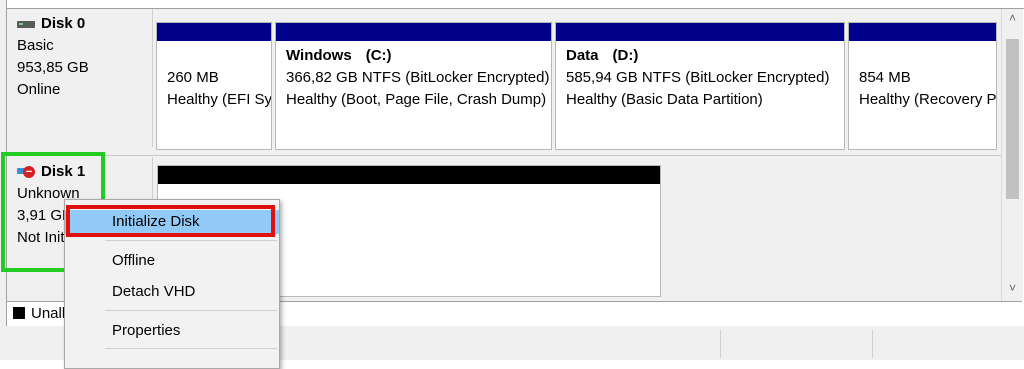  I want to click on unallocated-bar, so click(409, 175).